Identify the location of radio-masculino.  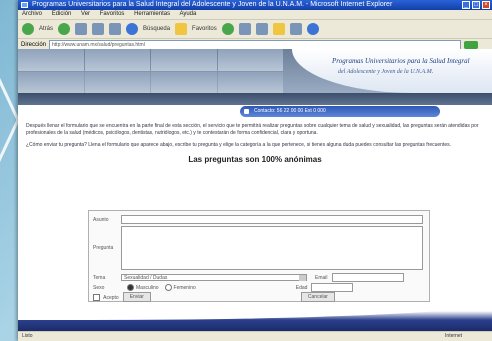
(130, 287).